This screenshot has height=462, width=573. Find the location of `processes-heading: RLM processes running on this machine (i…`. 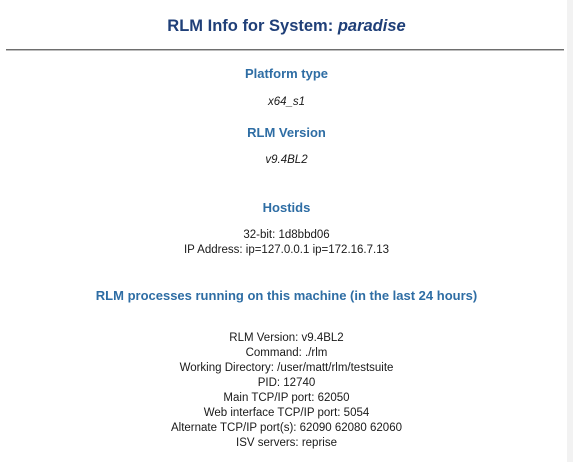

processes-heading: RLM processes running on this machine (i… is located at coordinates (286, 295).